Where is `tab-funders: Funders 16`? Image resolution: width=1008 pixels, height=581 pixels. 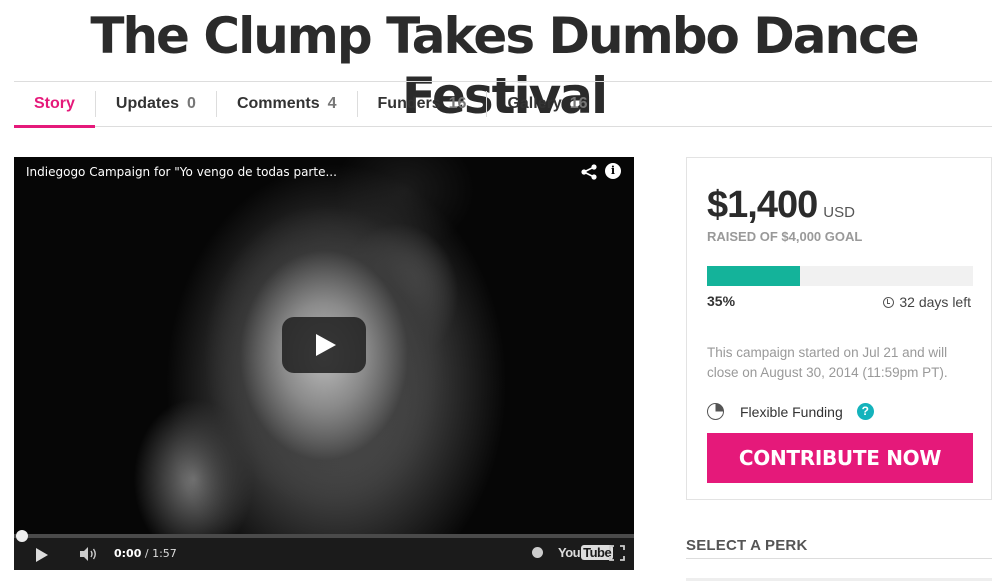
tab-funders: Funders 16 is located at coordinates (422, 104).